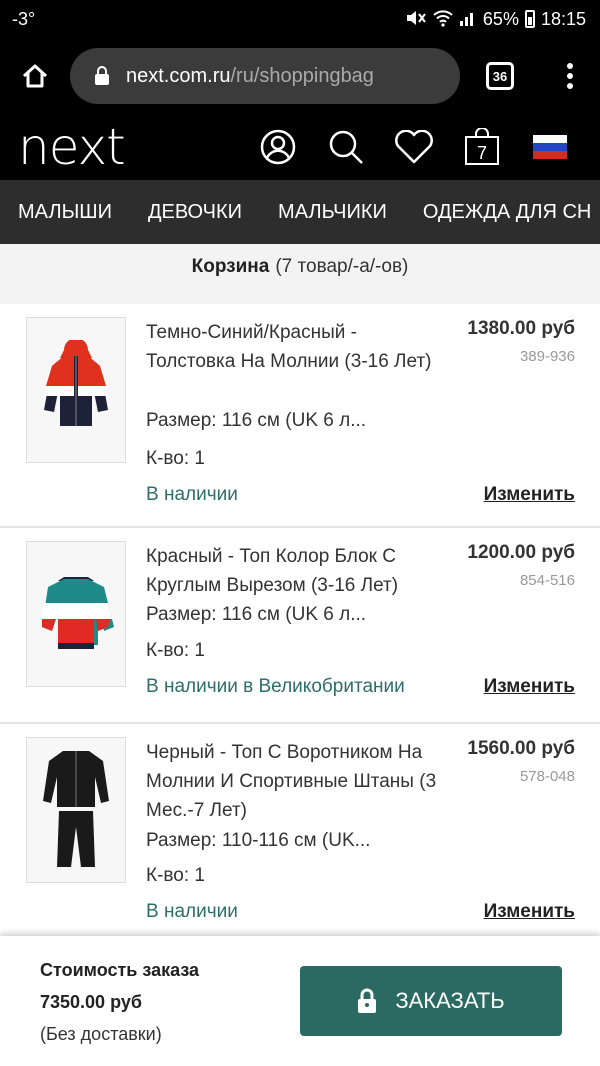 Image resolution: width=600 pixels, height=1066 pixels. I want to click on product-code: 389-936, so click(547, 356).